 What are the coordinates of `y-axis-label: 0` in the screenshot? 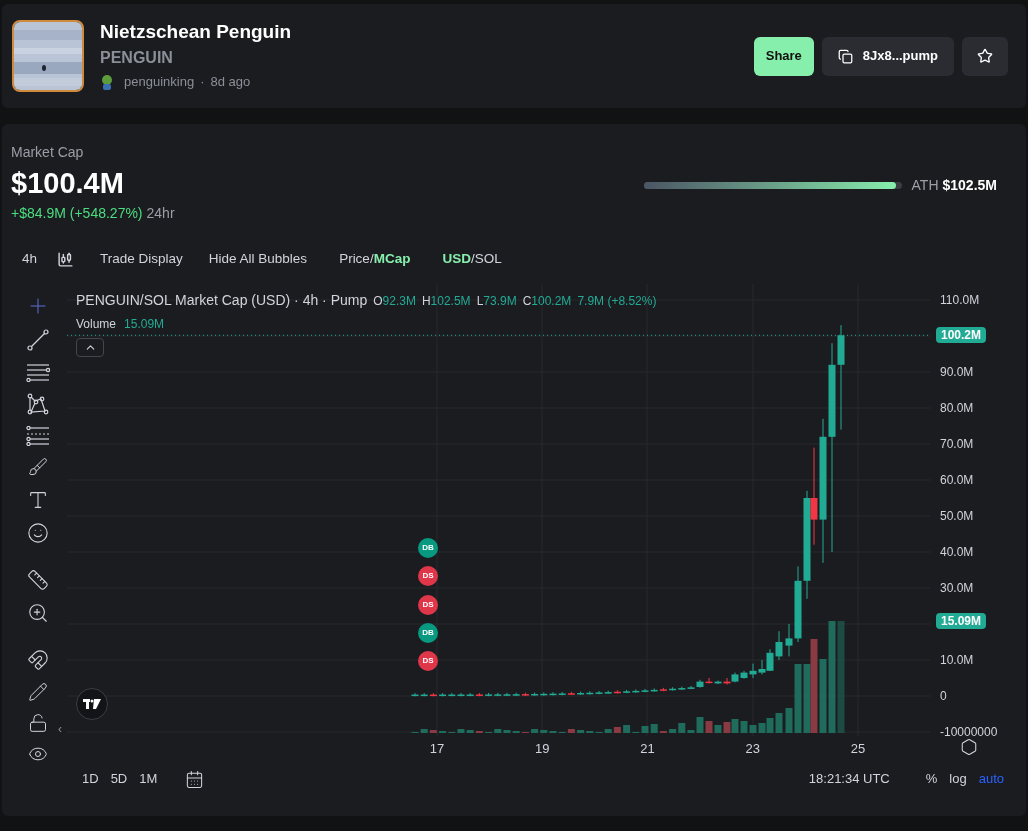 It's located at (943, 696).